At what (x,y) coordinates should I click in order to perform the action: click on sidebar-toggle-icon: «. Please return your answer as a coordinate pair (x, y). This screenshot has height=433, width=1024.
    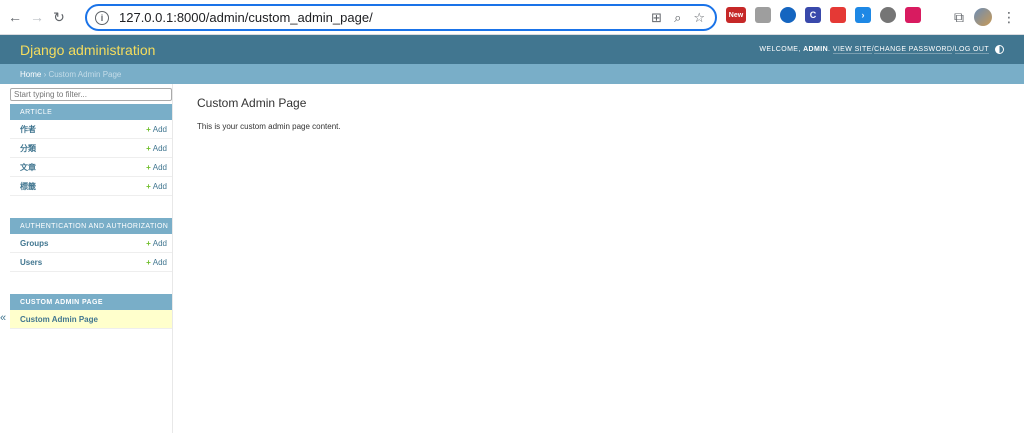
    Looking at the image, I should click on (5, 318).